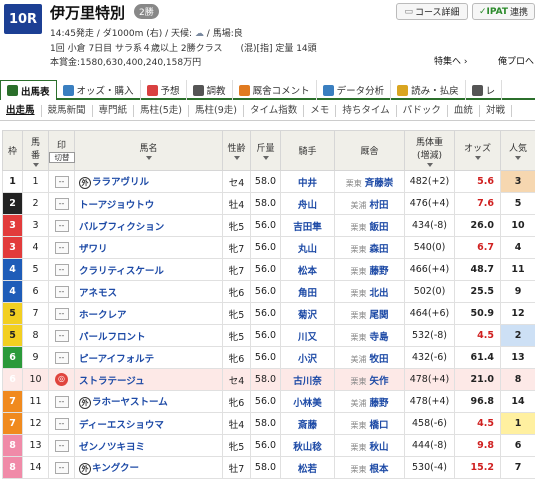 The width and height of the screenshot is (535, 480). Describe the element at coordinates (369, 467) in the screenshot. I see `trainer-cell: 栗東 根本` at that location.